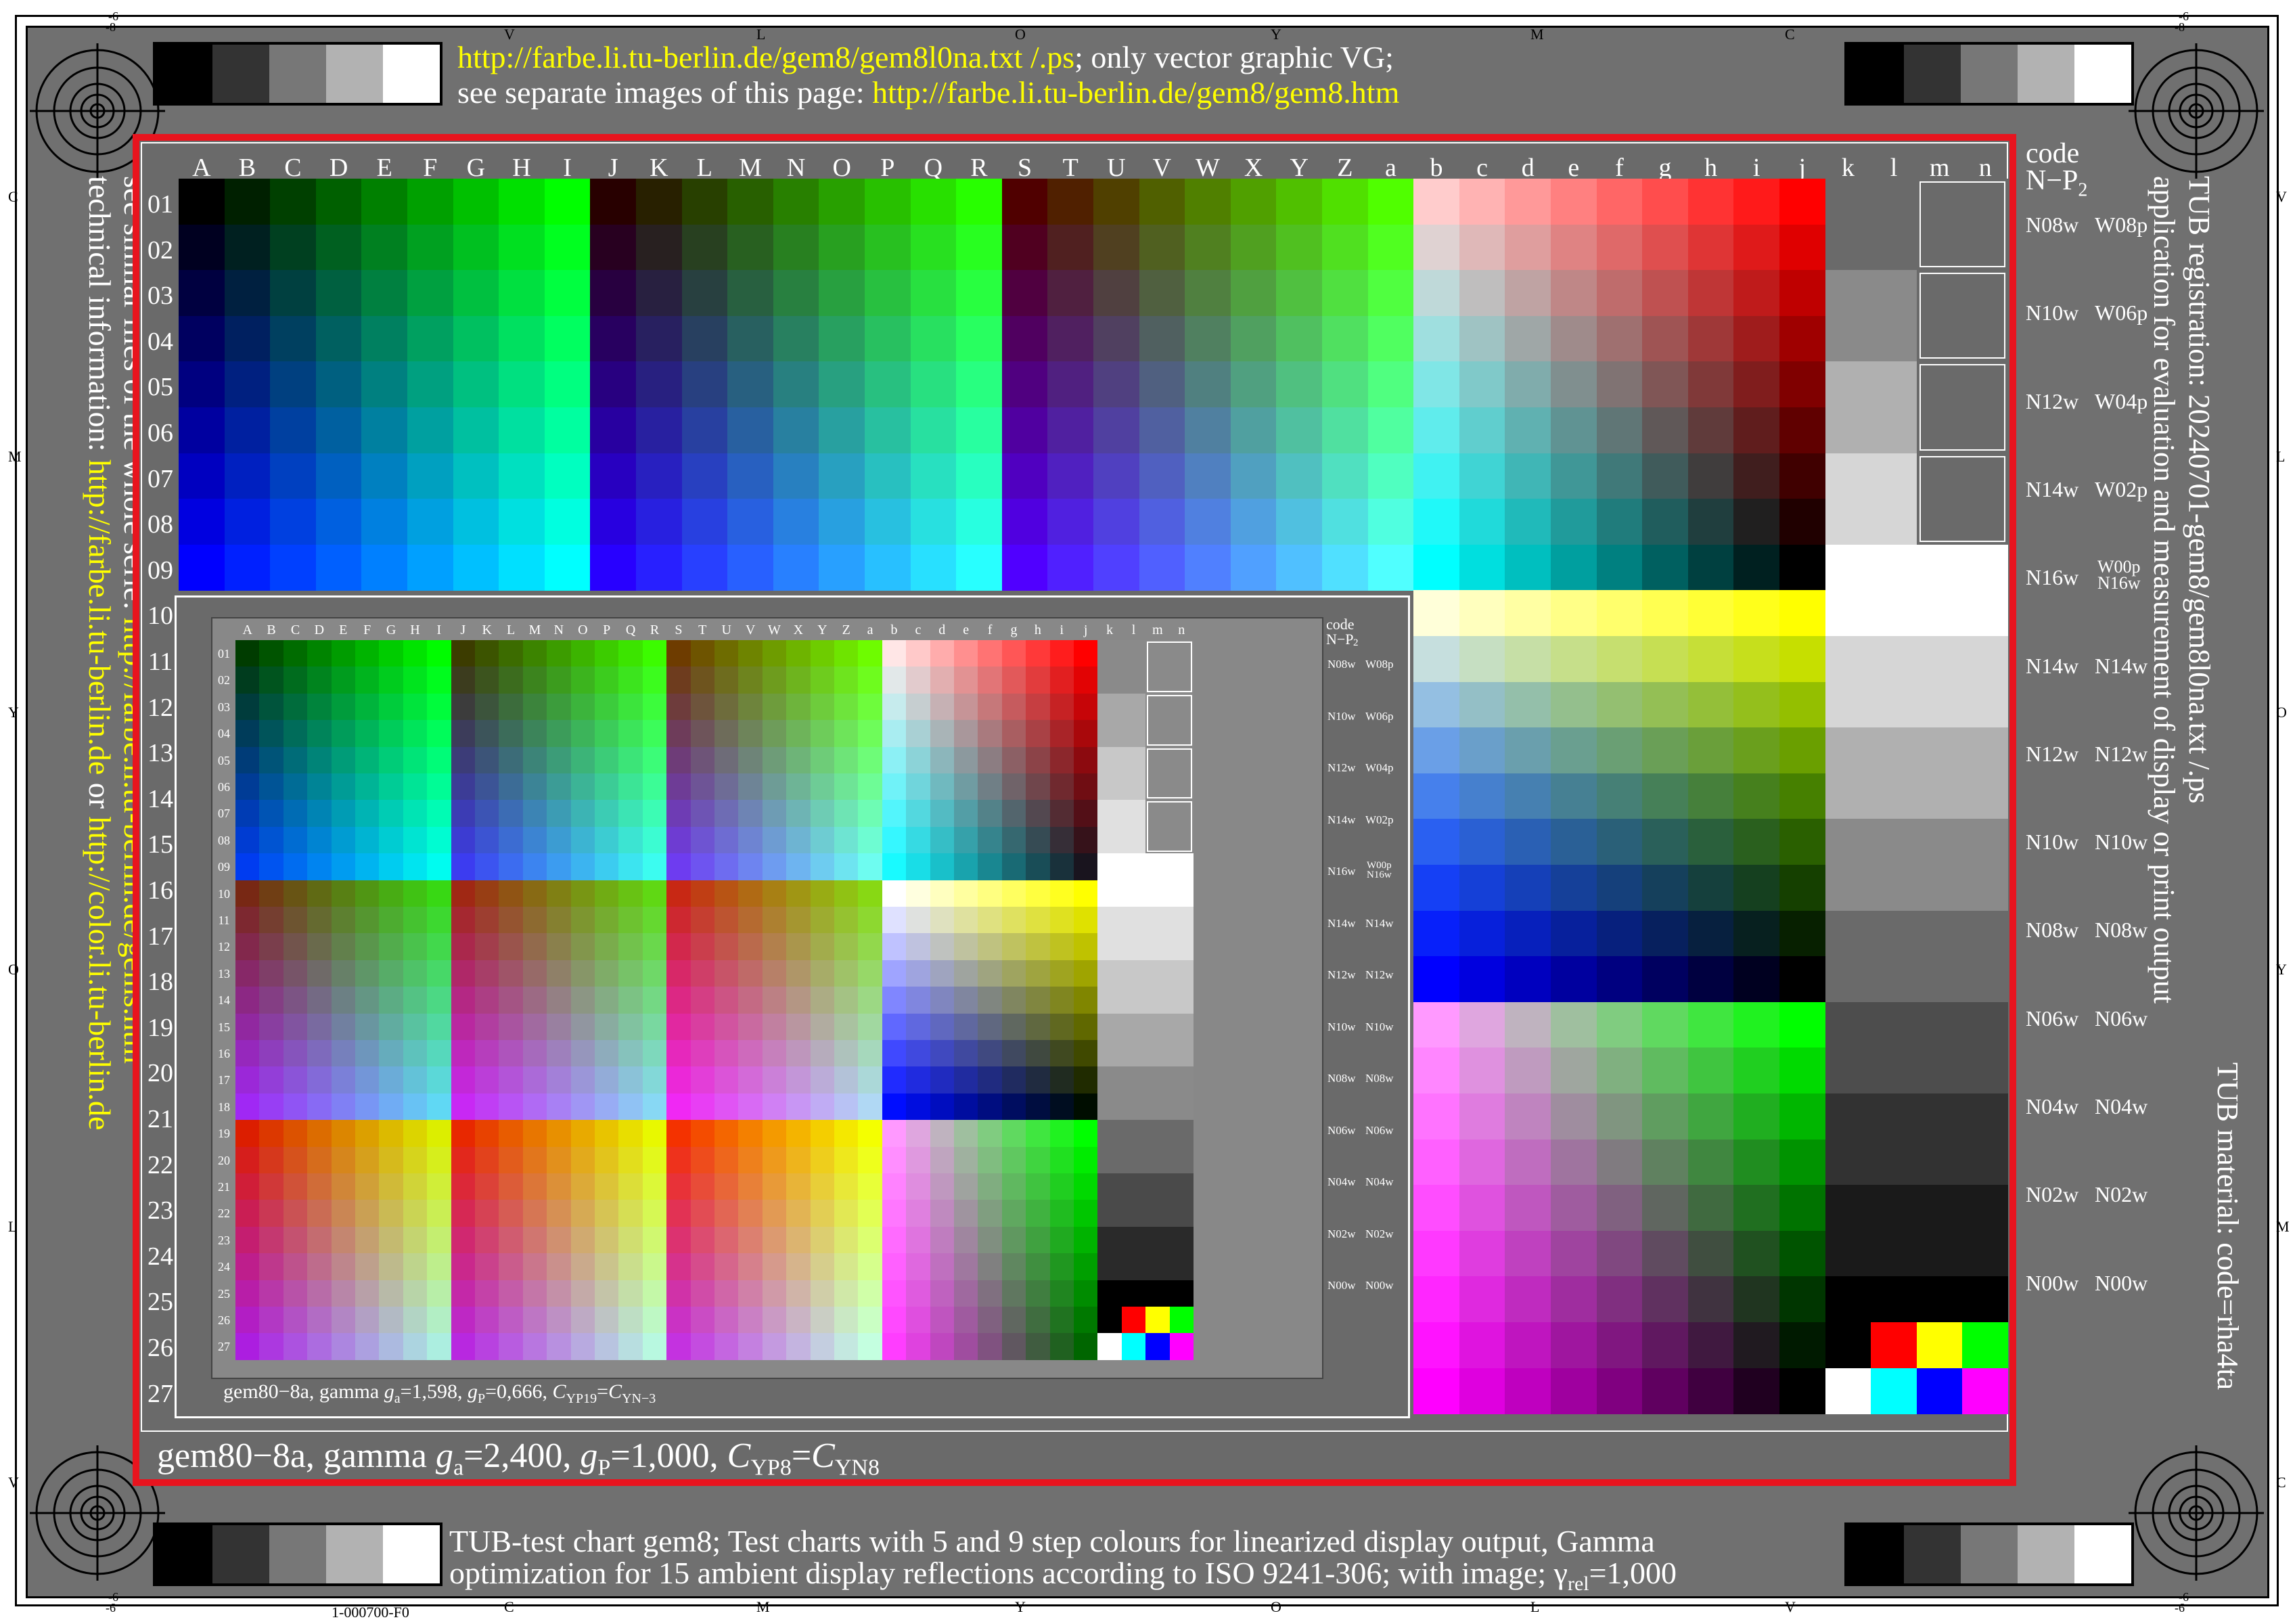 The width and height of the screenshot is (2295, 1624). I want to click on inset-column-label: m, so click(1158, 630).